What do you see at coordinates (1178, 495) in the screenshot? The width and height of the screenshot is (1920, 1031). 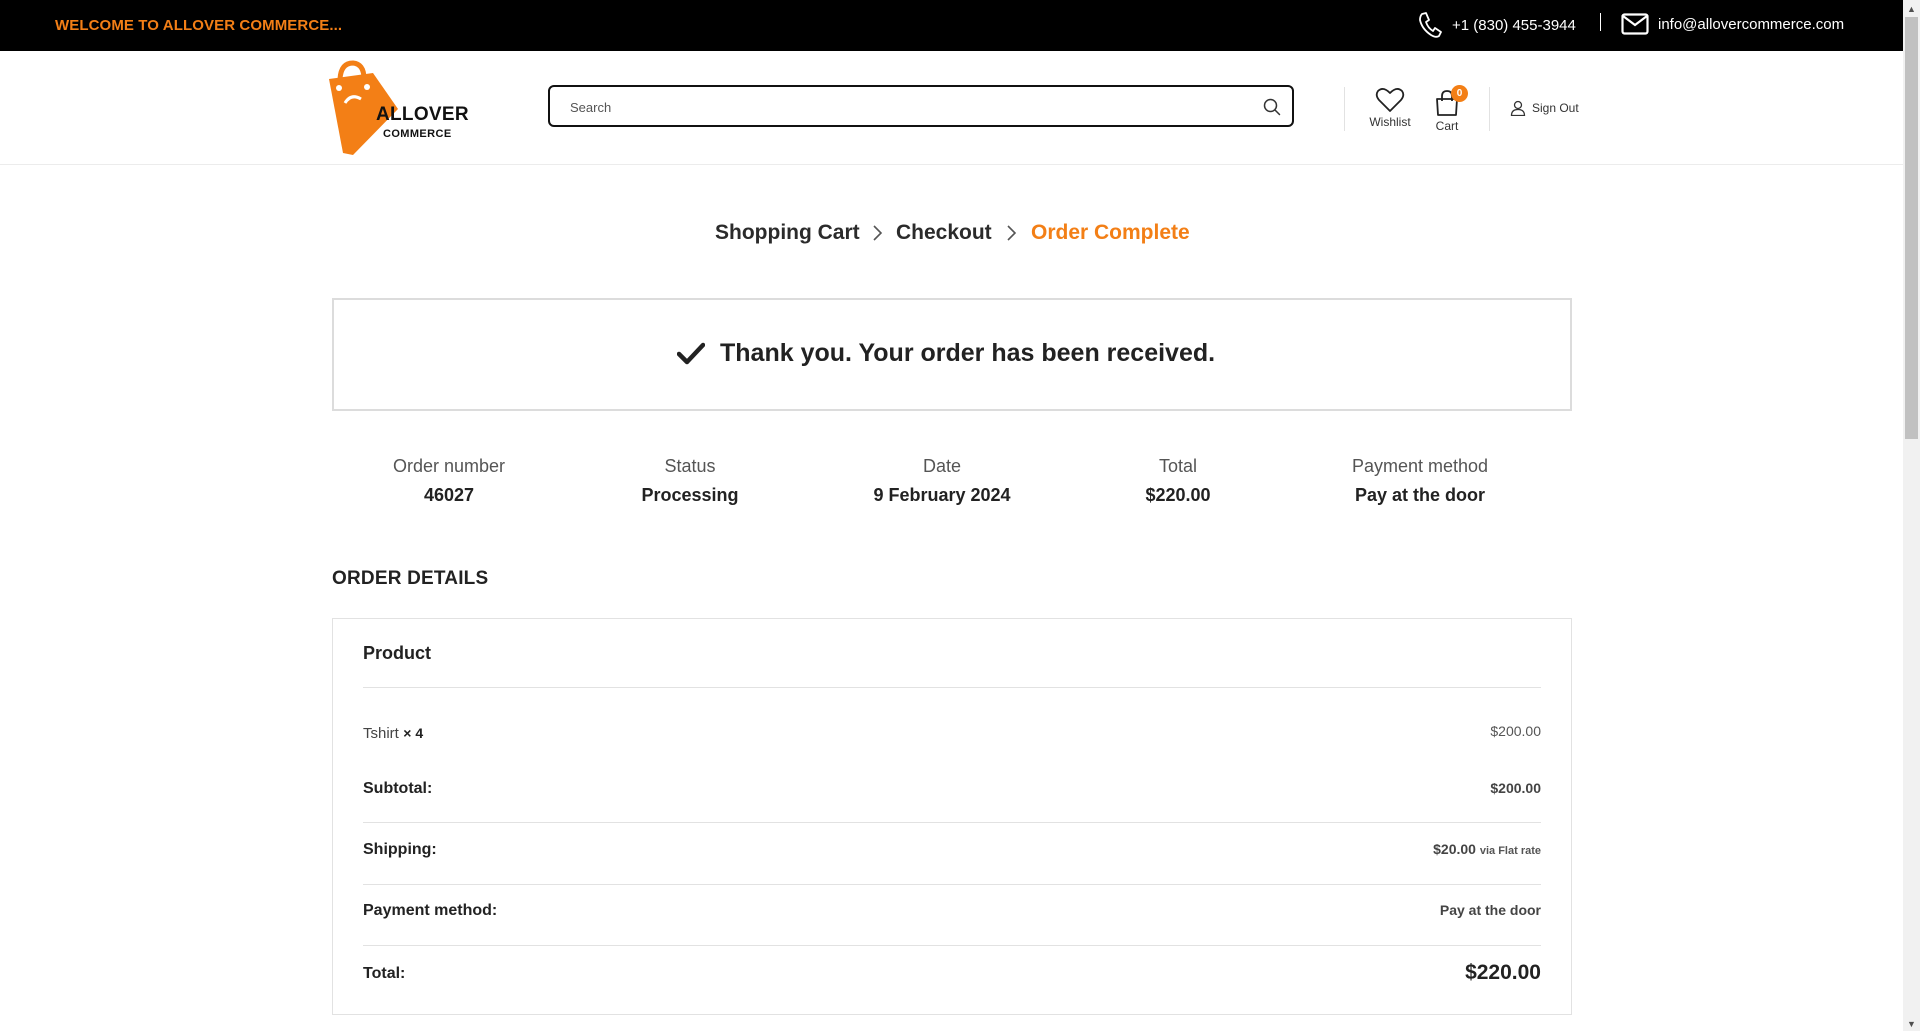 I see `total-value: $220.00` at bounding box center [1178, 495].